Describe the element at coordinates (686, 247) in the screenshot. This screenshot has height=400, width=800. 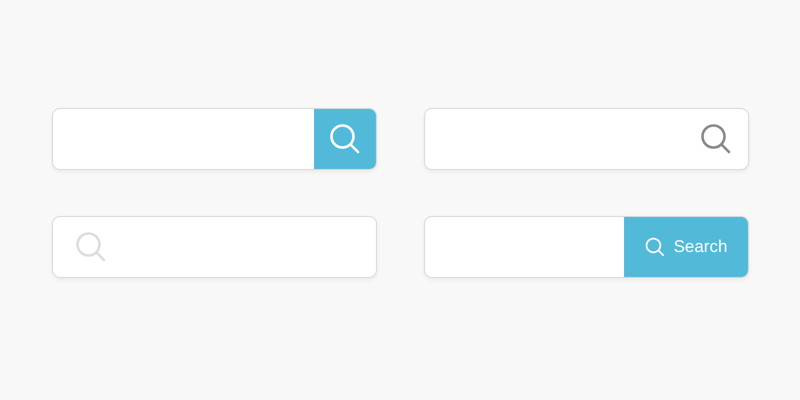
I see `search-button: Search` at that location.